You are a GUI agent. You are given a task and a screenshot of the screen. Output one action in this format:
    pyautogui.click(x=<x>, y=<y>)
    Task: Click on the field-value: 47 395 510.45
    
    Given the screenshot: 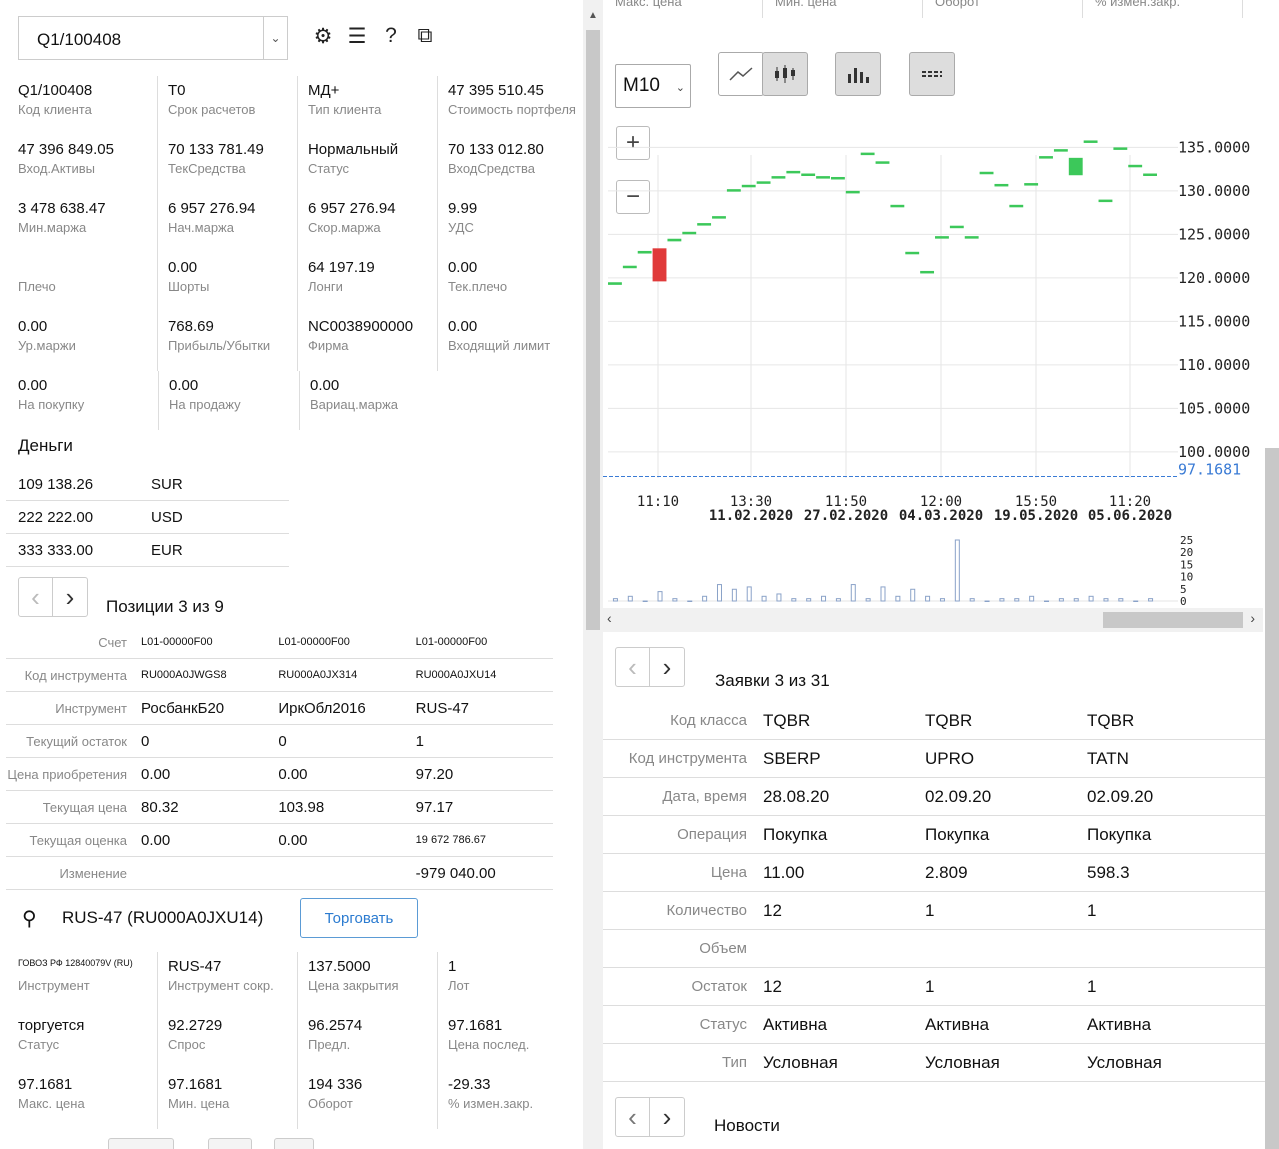 What is the action you would take?
    pyautogui.click(x=495, y=90)
    